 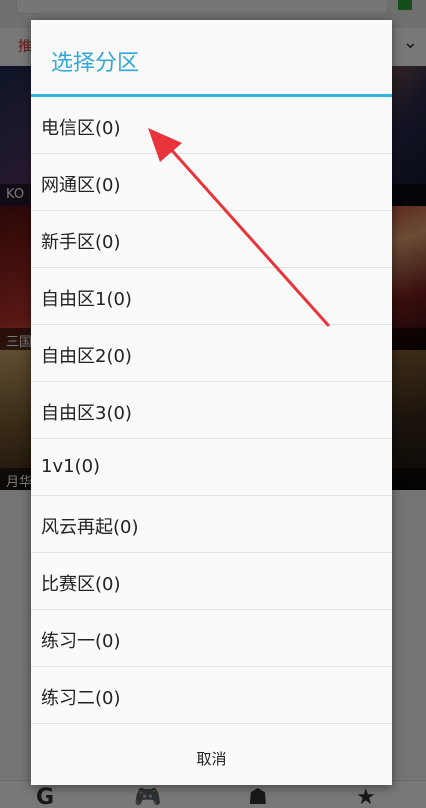 I want to click on region-item-free-3: 自由区3(0), so click(x=211, y=410).